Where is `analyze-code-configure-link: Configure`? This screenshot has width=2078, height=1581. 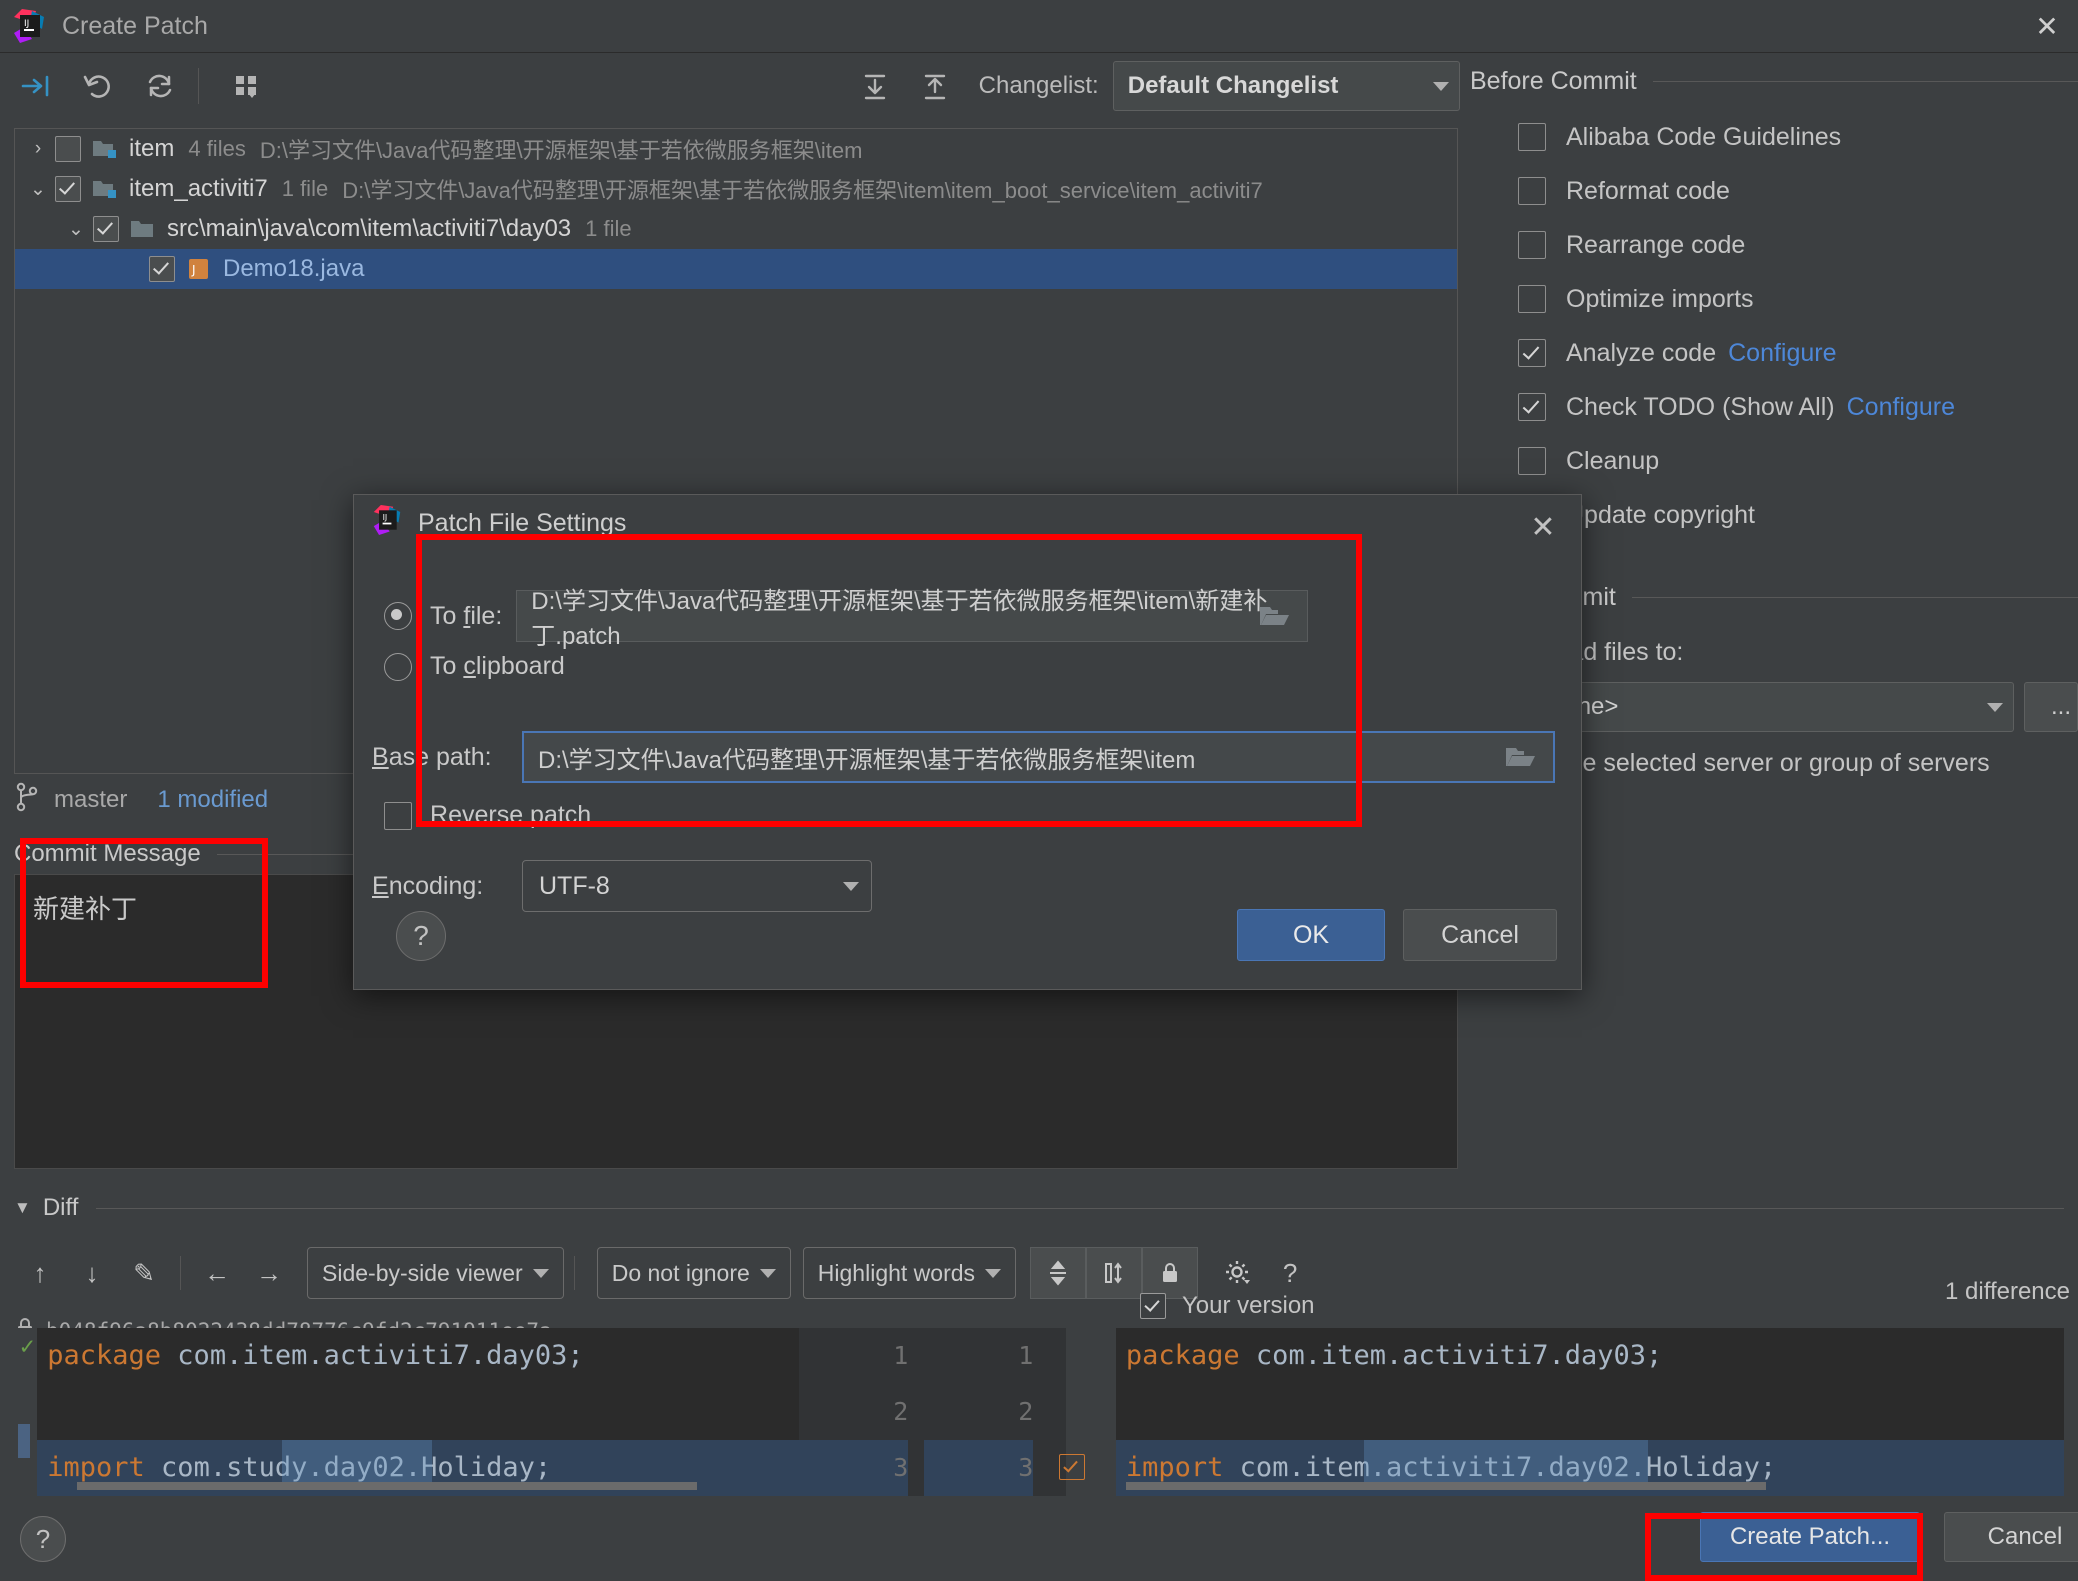 analyze-code-configure-link: Configure is located at coordinates (1782, 353).